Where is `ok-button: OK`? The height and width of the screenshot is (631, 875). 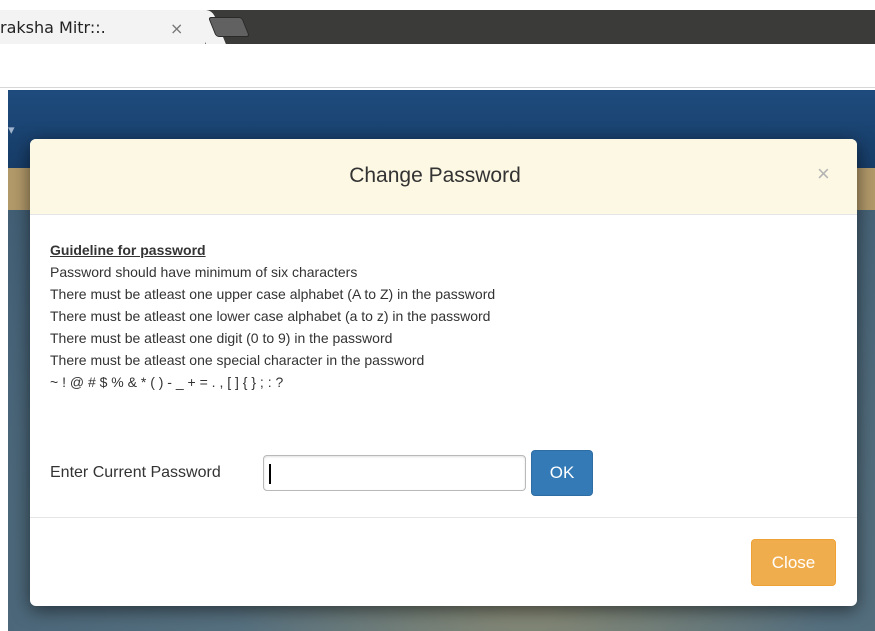
ok-button: OK is located at coordinates (562, 473).